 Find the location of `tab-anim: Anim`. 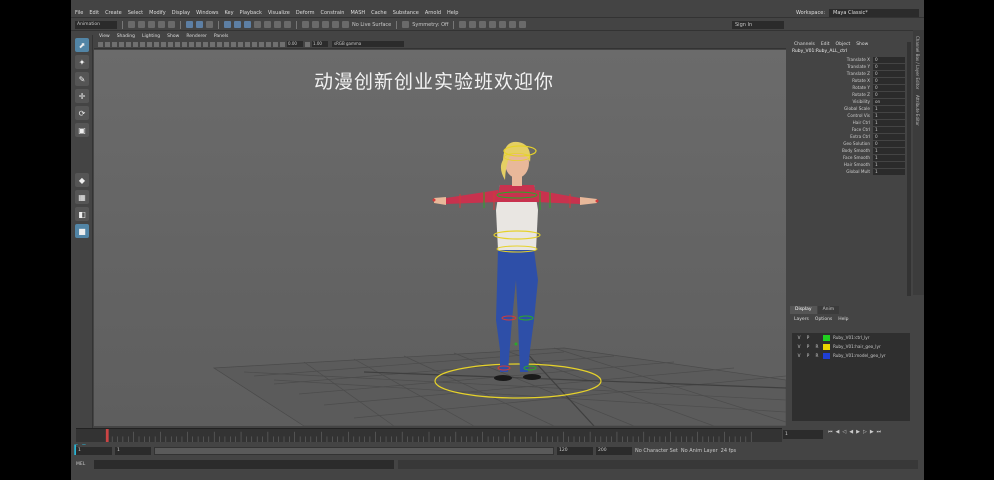

tab-anim: Anim is located at coordinates (828, 310).